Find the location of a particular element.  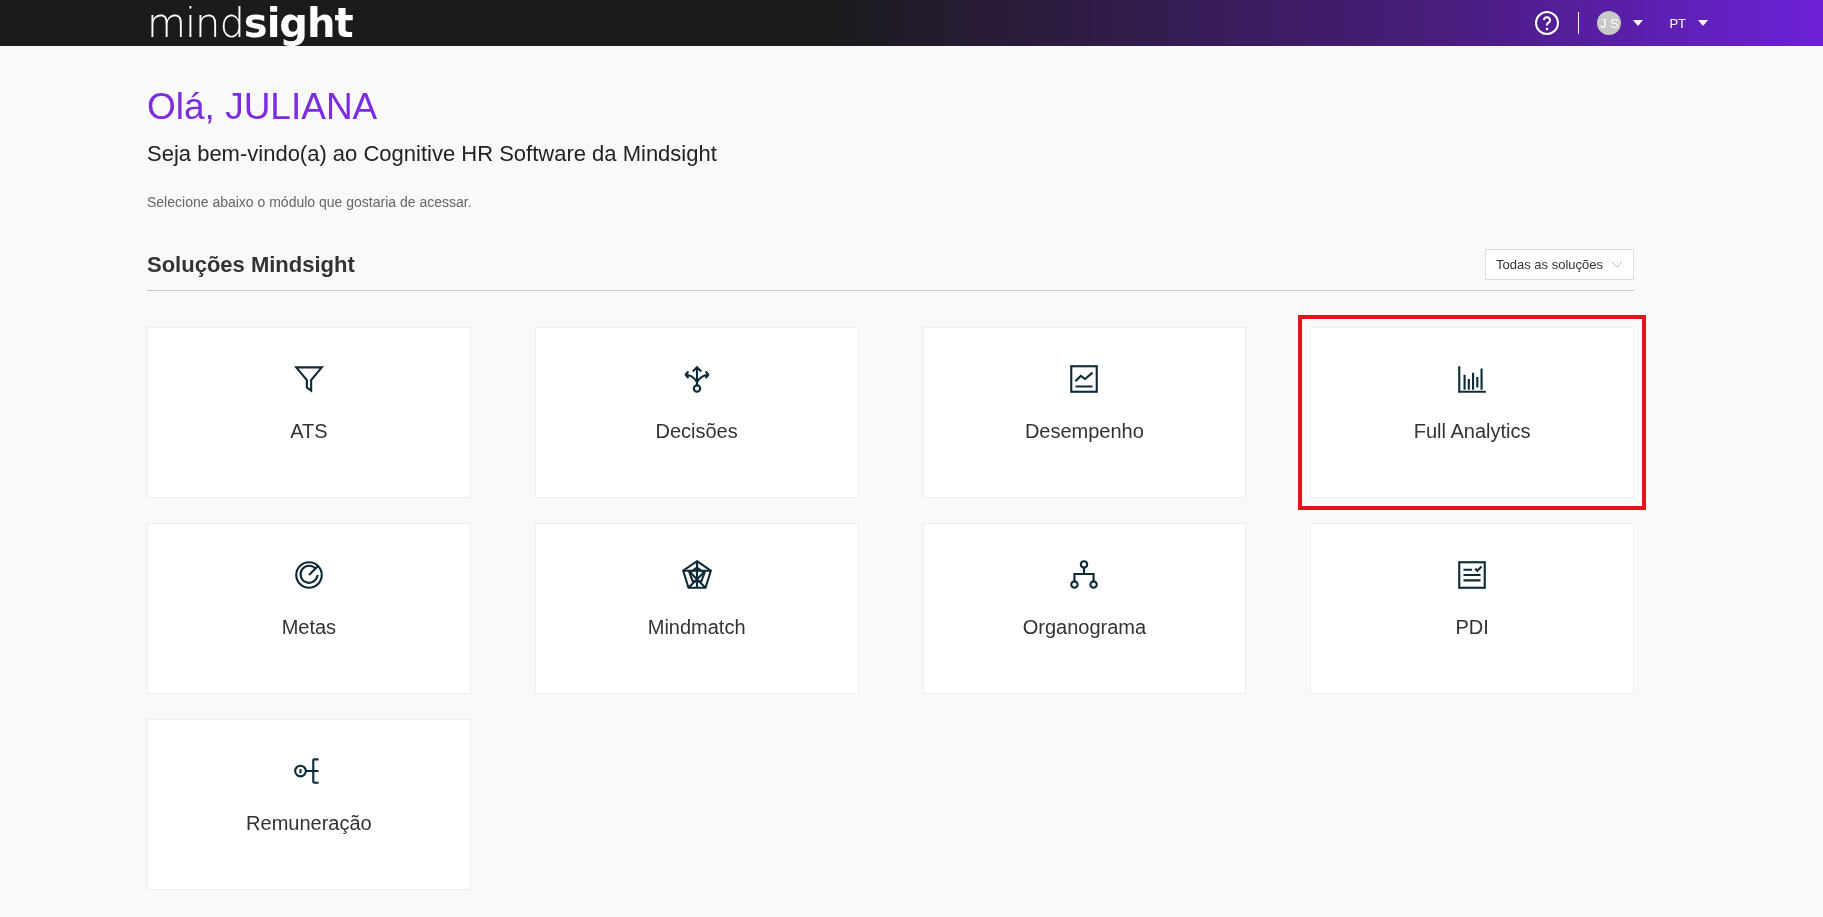

chevron-down-icon is located at coordinates (1617, 264).